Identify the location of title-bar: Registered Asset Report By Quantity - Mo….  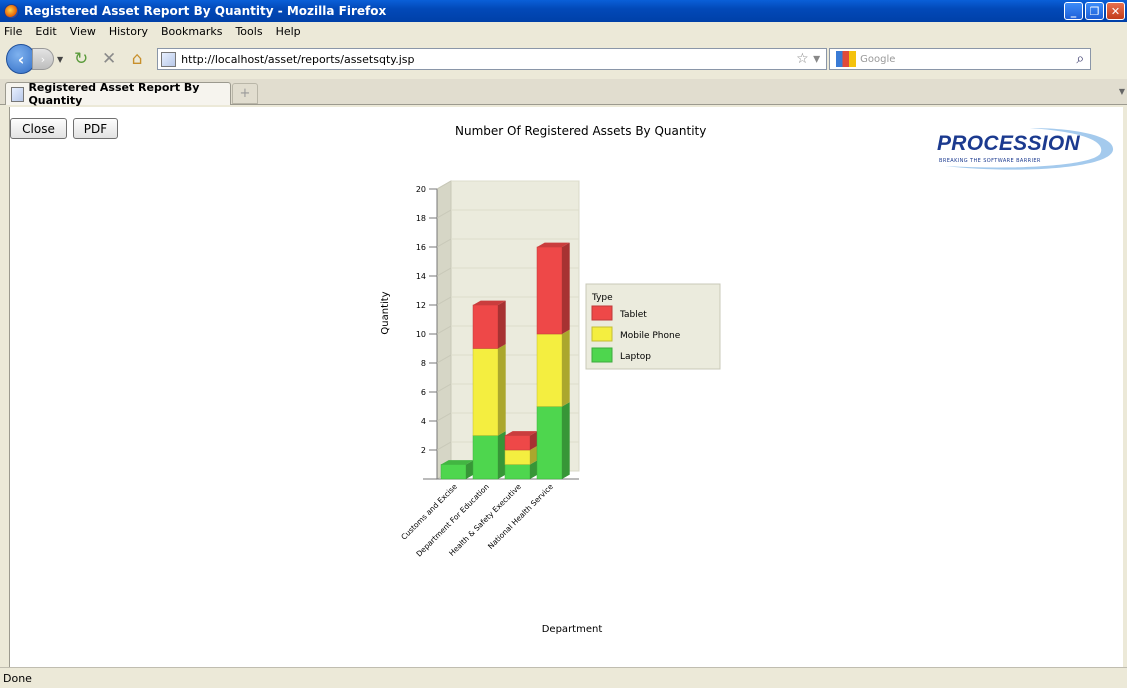
(563, 11).